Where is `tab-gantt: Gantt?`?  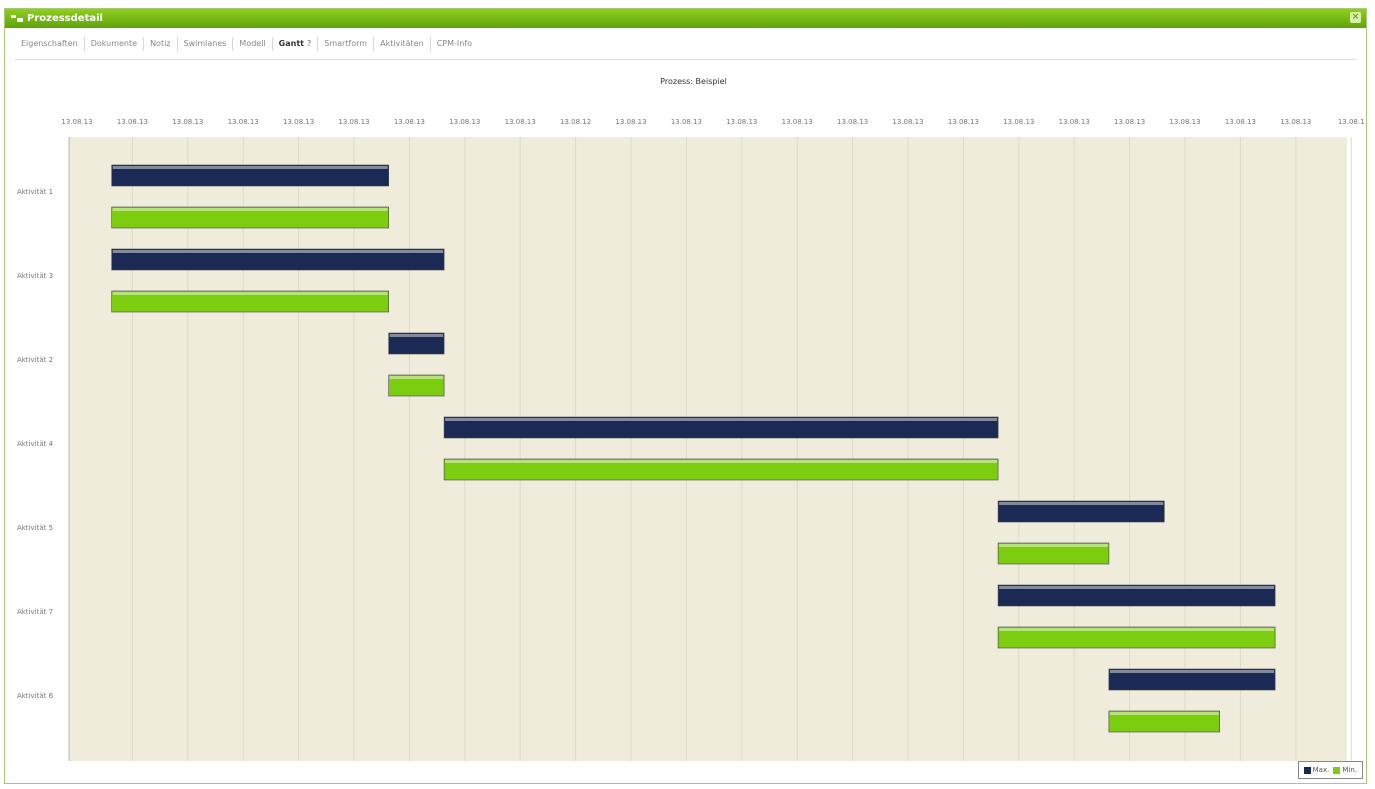
tab-gantt: Gantt? is located at coordinates (296, 44).